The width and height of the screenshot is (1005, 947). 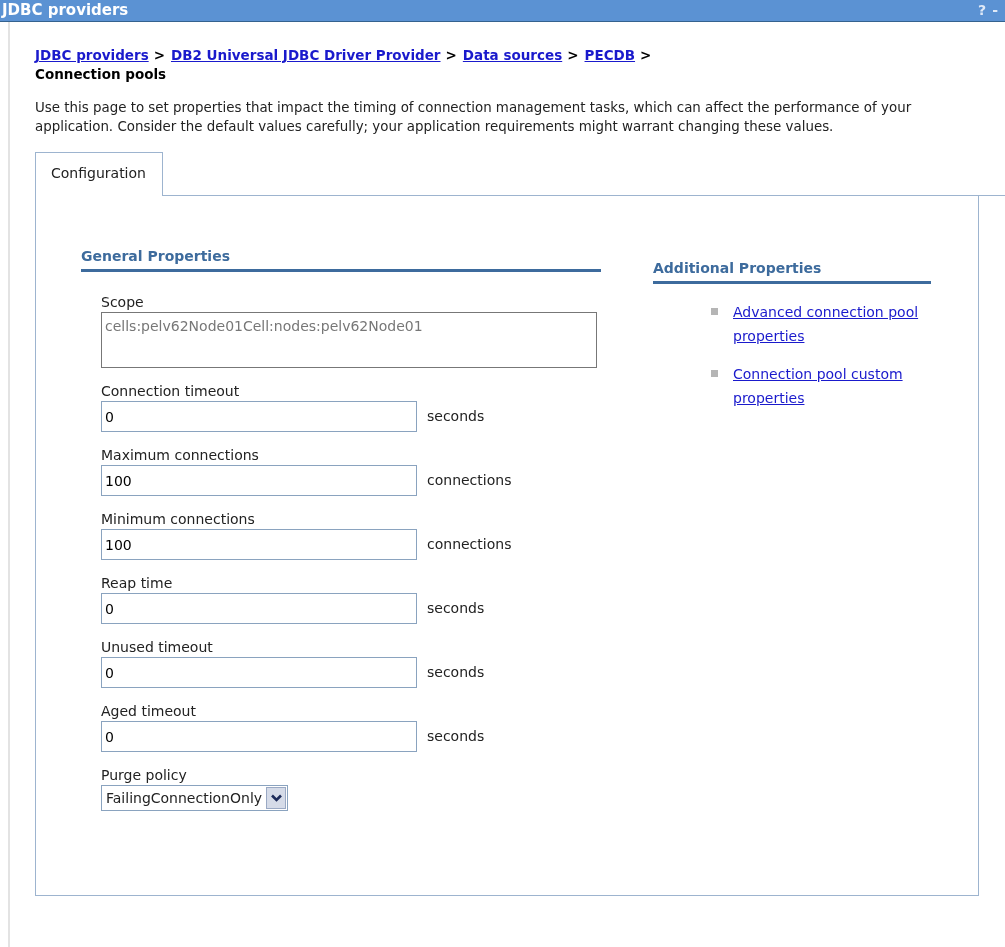 What do you see at coordinates (306, 55) in the screenshot?
I see `breadcrumb-link: DB2 Universal JDBC Driver Provider` at bounding box center [306, 55].